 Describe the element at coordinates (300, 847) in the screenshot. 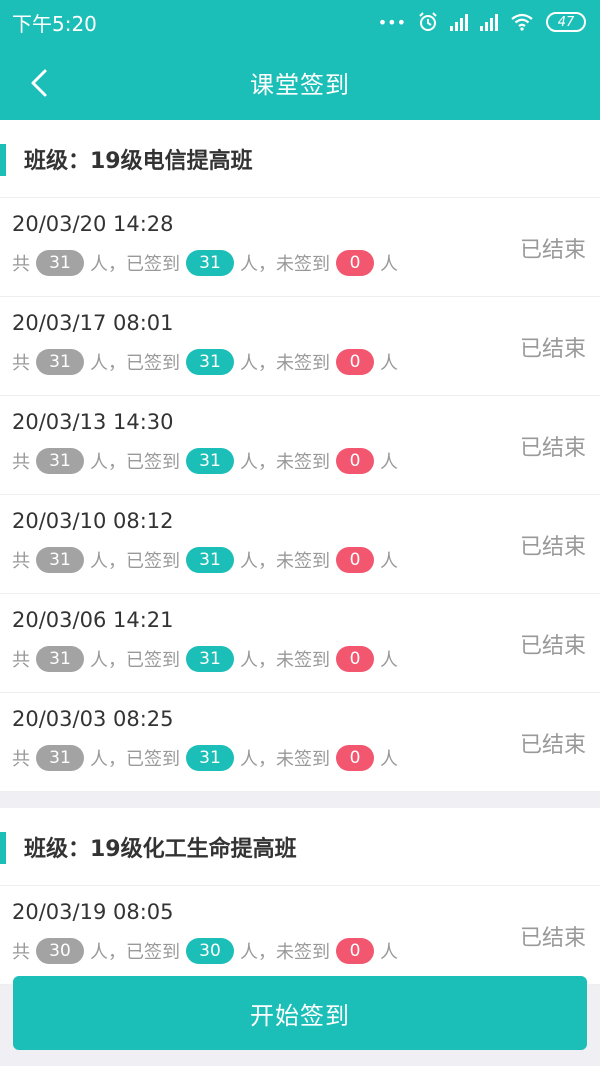

I see `class-title: 班级：19级化工生命提高班` at that location.